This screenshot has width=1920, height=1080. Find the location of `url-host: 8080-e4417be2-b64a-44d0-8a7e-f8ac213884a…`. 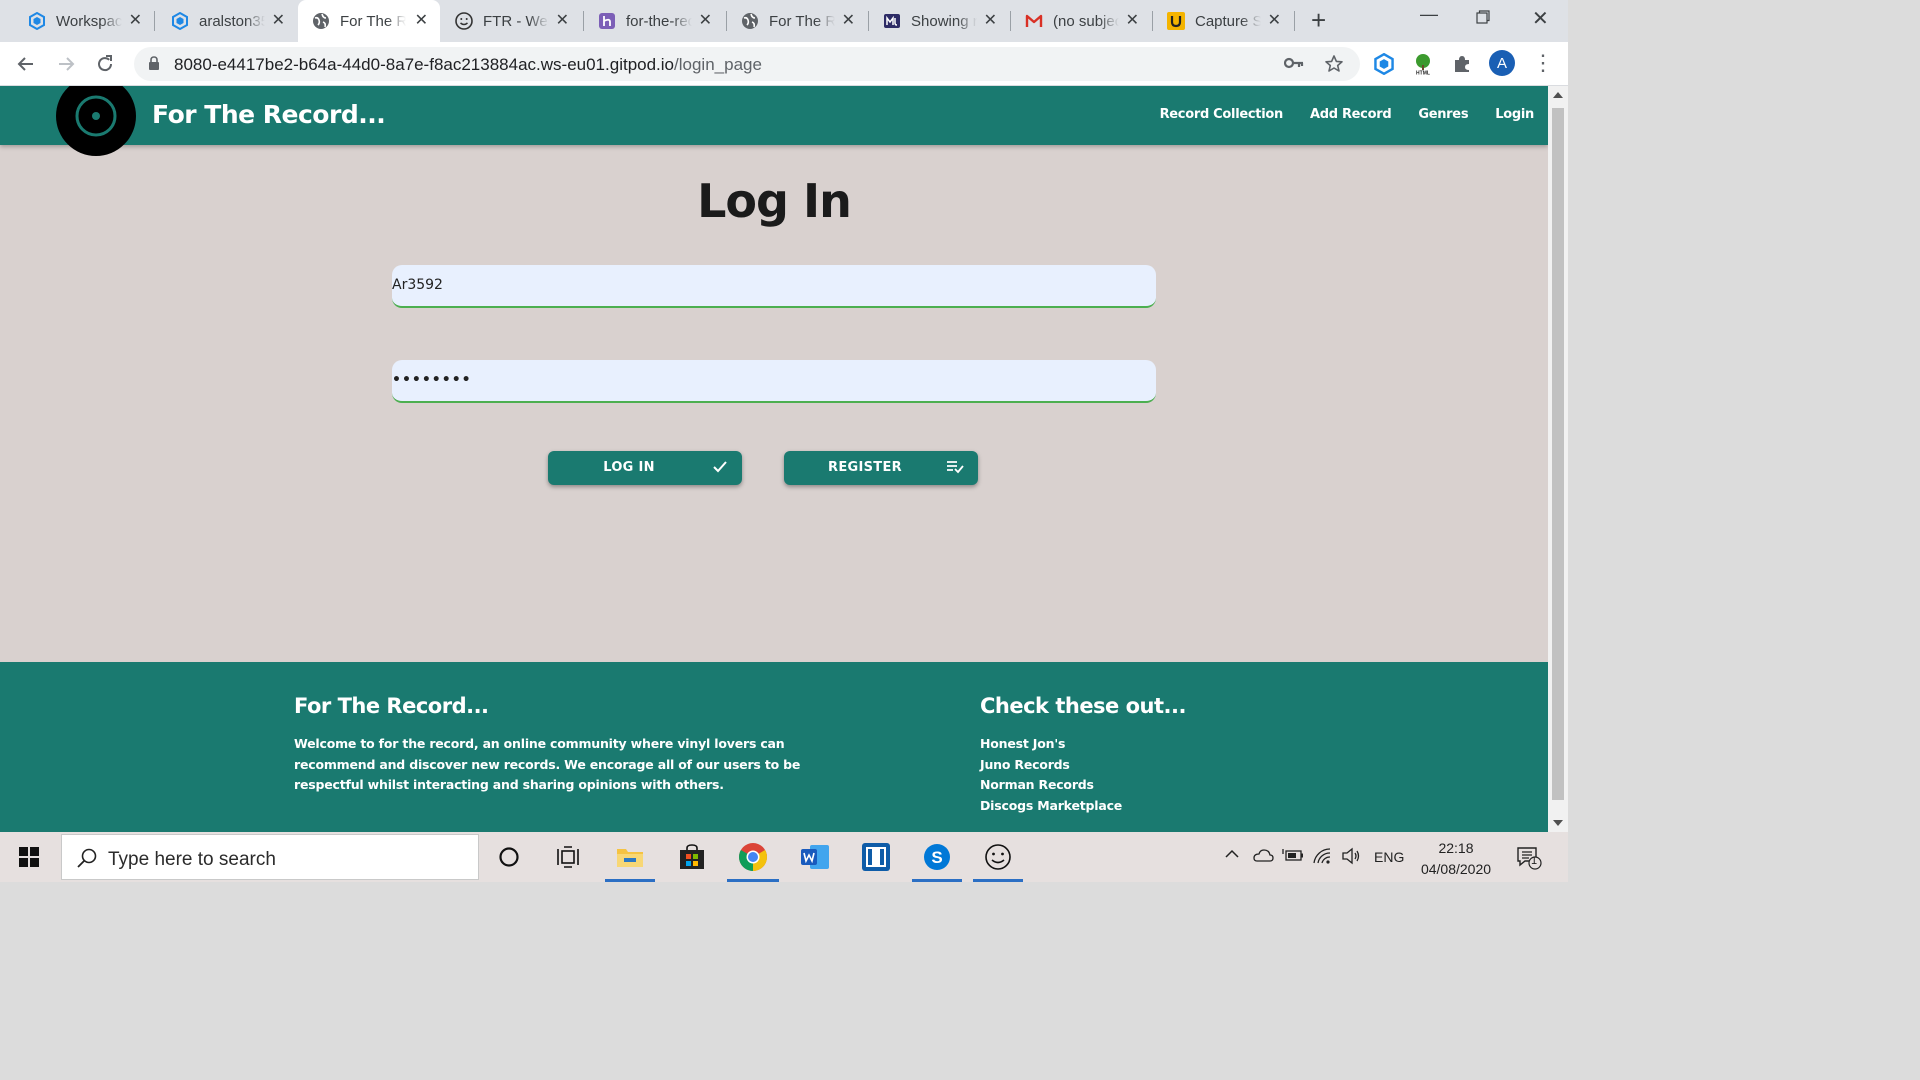

url-host: 8080-e4417be2-b64a-44d0-8a7e-f8ac213884a… is located at coordinates (424, 64).